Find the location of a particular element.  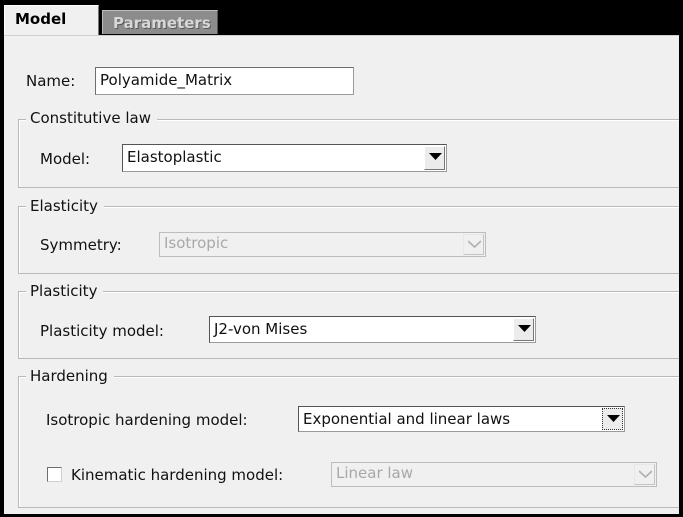

symmetry-dropdown-button is located at coordinates (473, 244).